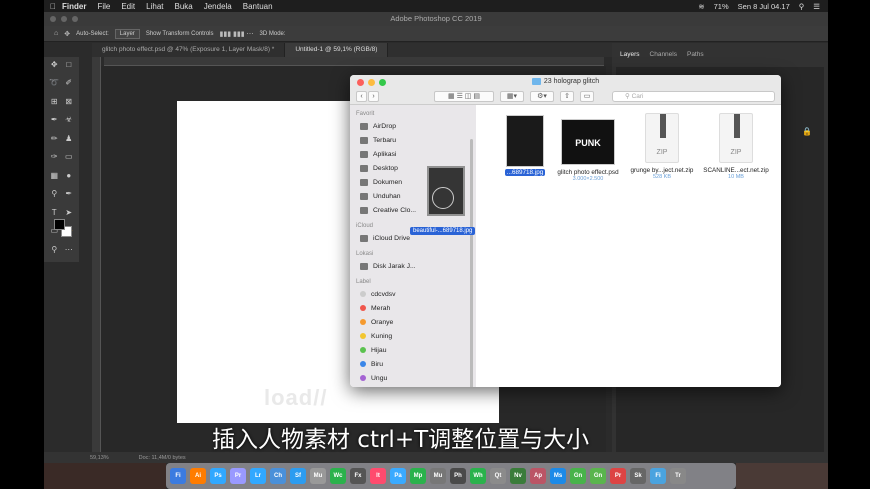  I want to click on stamp-icon: ♟, so click(69, 138).